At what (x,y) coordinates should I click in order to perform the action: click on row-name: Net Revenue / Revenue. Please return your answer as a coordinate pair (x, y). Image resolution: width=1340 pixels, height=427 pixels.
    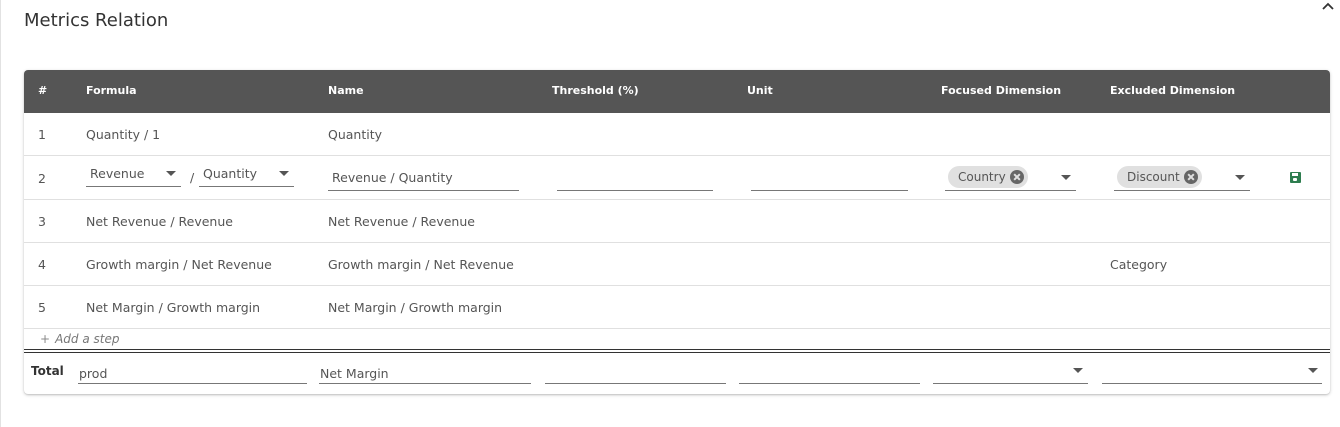
    Looking at the image, I should click on (401, 221).